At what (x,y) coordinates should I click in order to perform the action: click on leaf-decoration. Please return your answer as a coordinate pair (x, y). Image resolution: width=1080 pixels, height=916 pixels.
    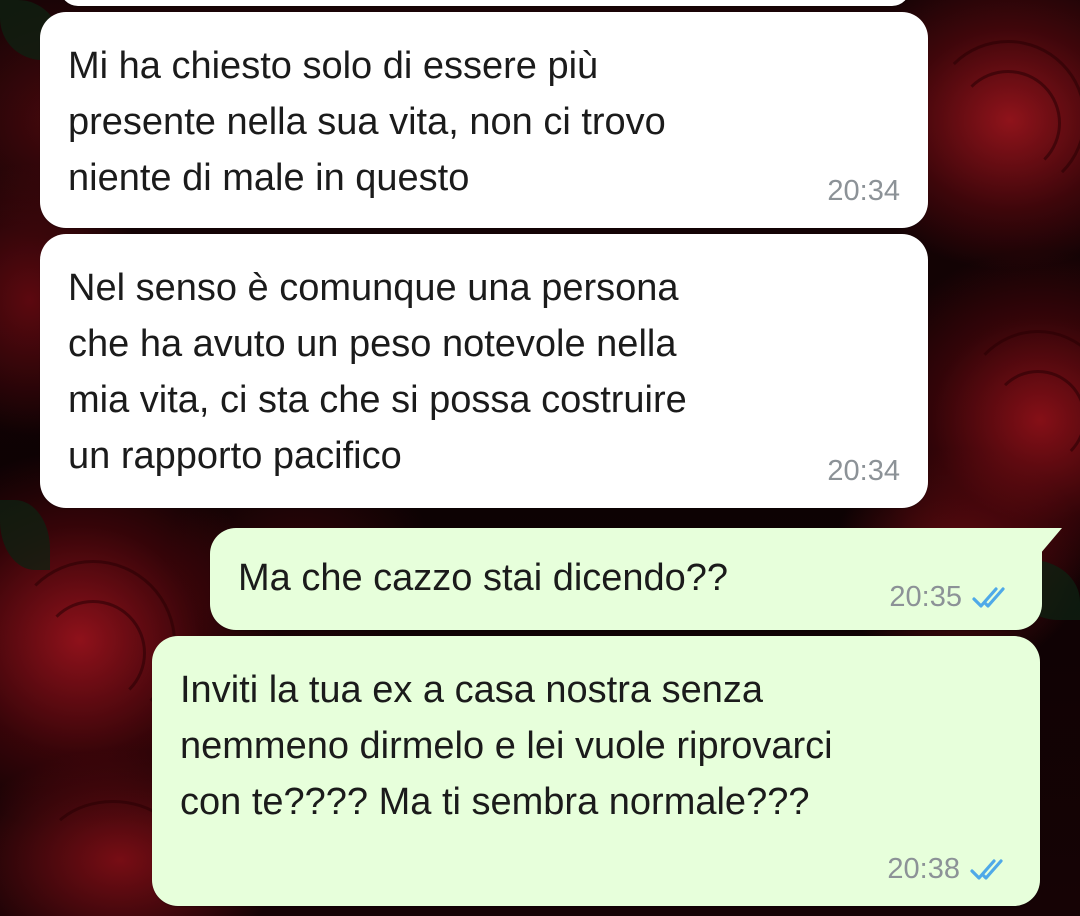
    Looking at the image, I should click on (25, 535).